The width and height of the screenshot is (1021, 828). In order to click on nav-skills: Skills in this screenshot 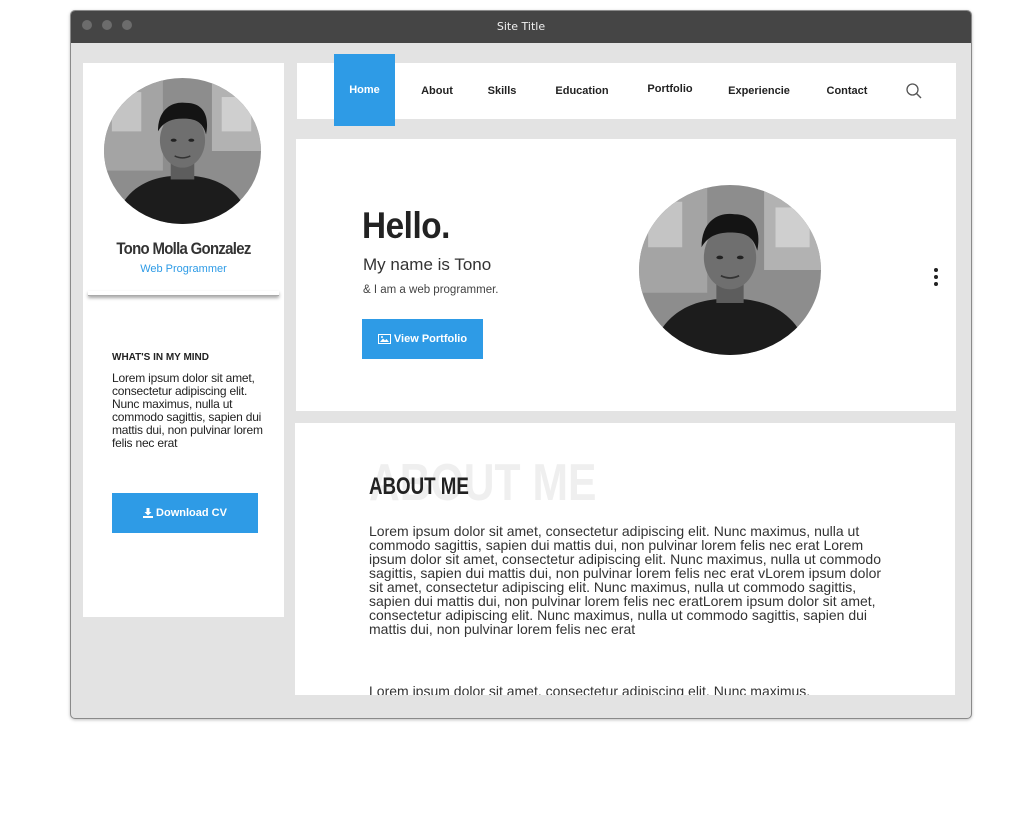, I will do `click(502, 91)`.